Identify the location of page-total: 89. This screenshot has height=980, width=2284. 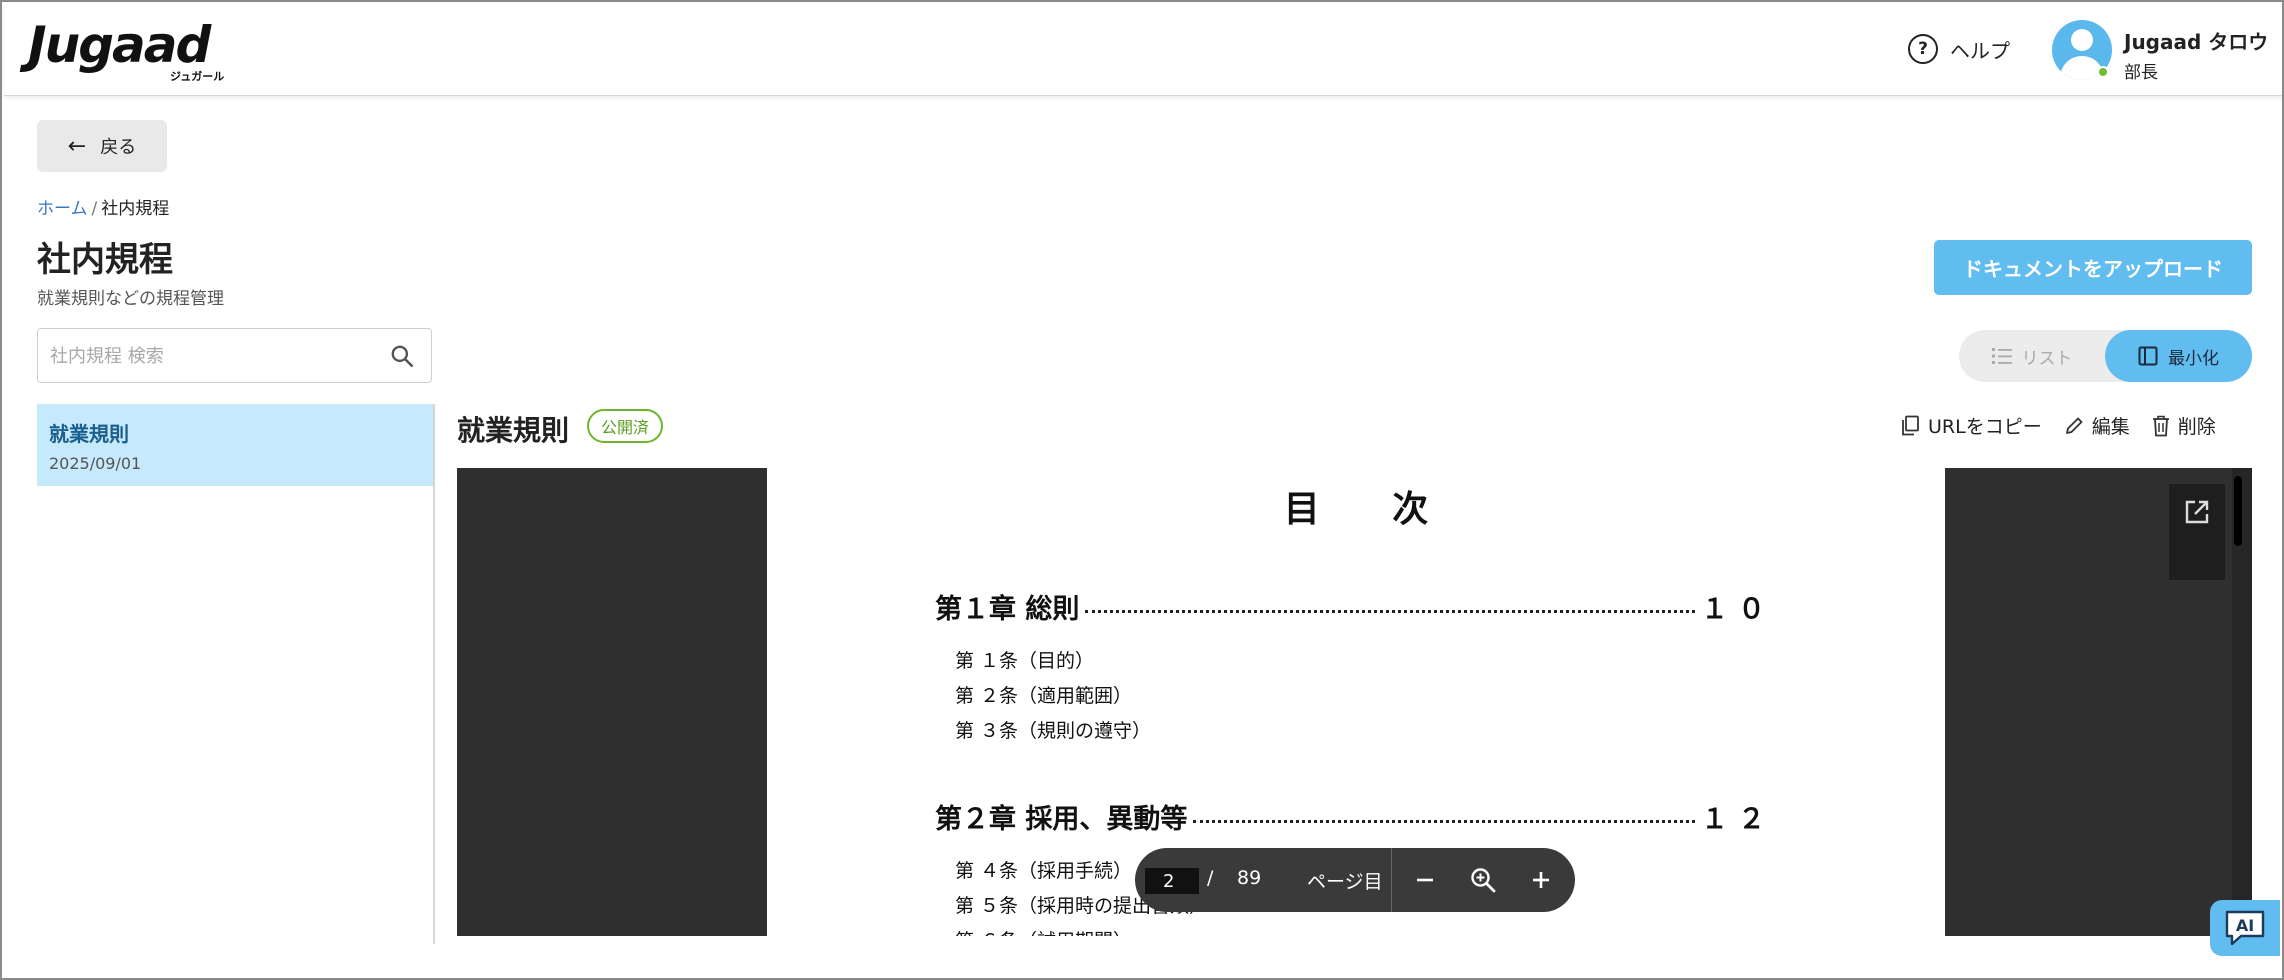
(1249, 878).